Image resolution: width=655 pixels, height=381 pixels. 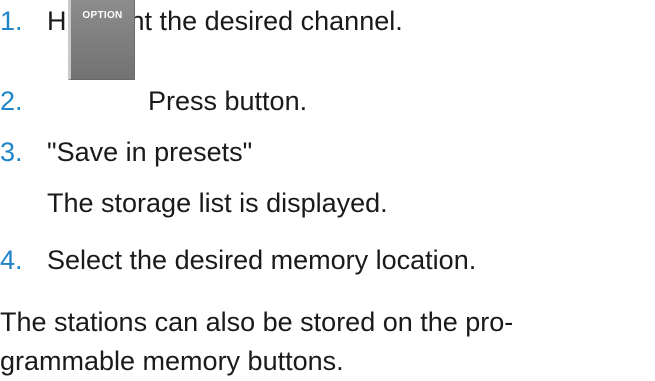 I want to click on step-number: 4., so click(x=11, y=260).